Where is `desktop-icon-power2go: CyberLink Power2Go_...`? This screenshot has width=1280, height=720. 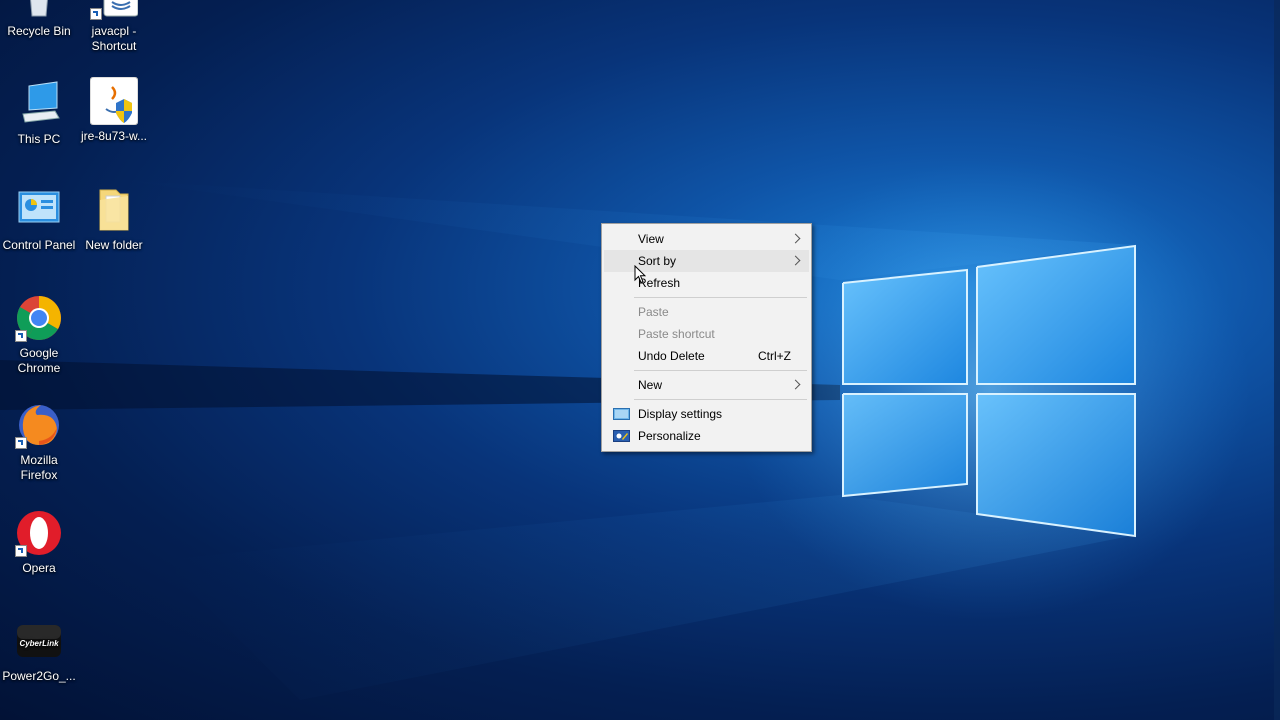 desktop-icon-power2go: CyberLink Power2Go_... is located at coordinates (39, 650).